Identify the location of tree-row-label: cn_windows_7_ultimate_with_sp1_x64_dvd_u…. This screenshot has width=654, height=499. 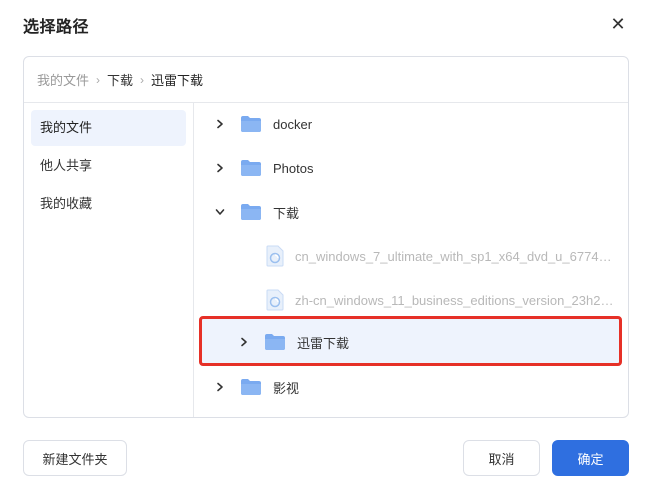
(455, 256).